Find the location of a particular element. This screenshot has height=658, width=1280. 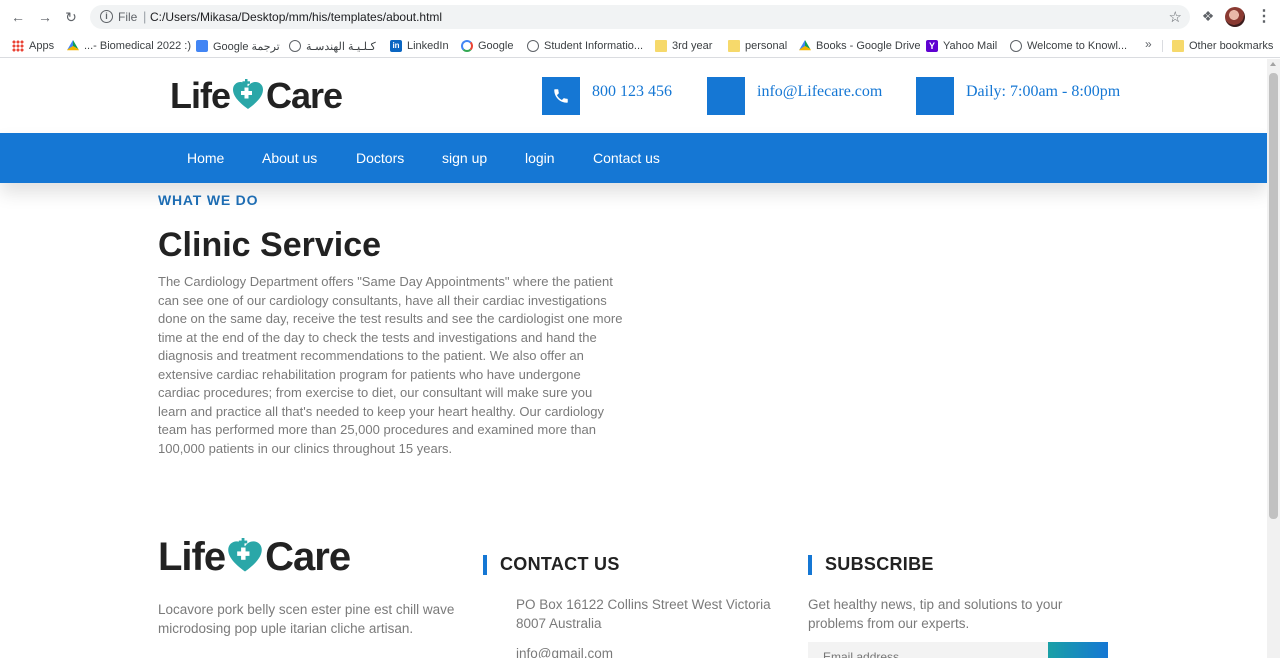

subscribe-button is located at coordinates (1078, 650).